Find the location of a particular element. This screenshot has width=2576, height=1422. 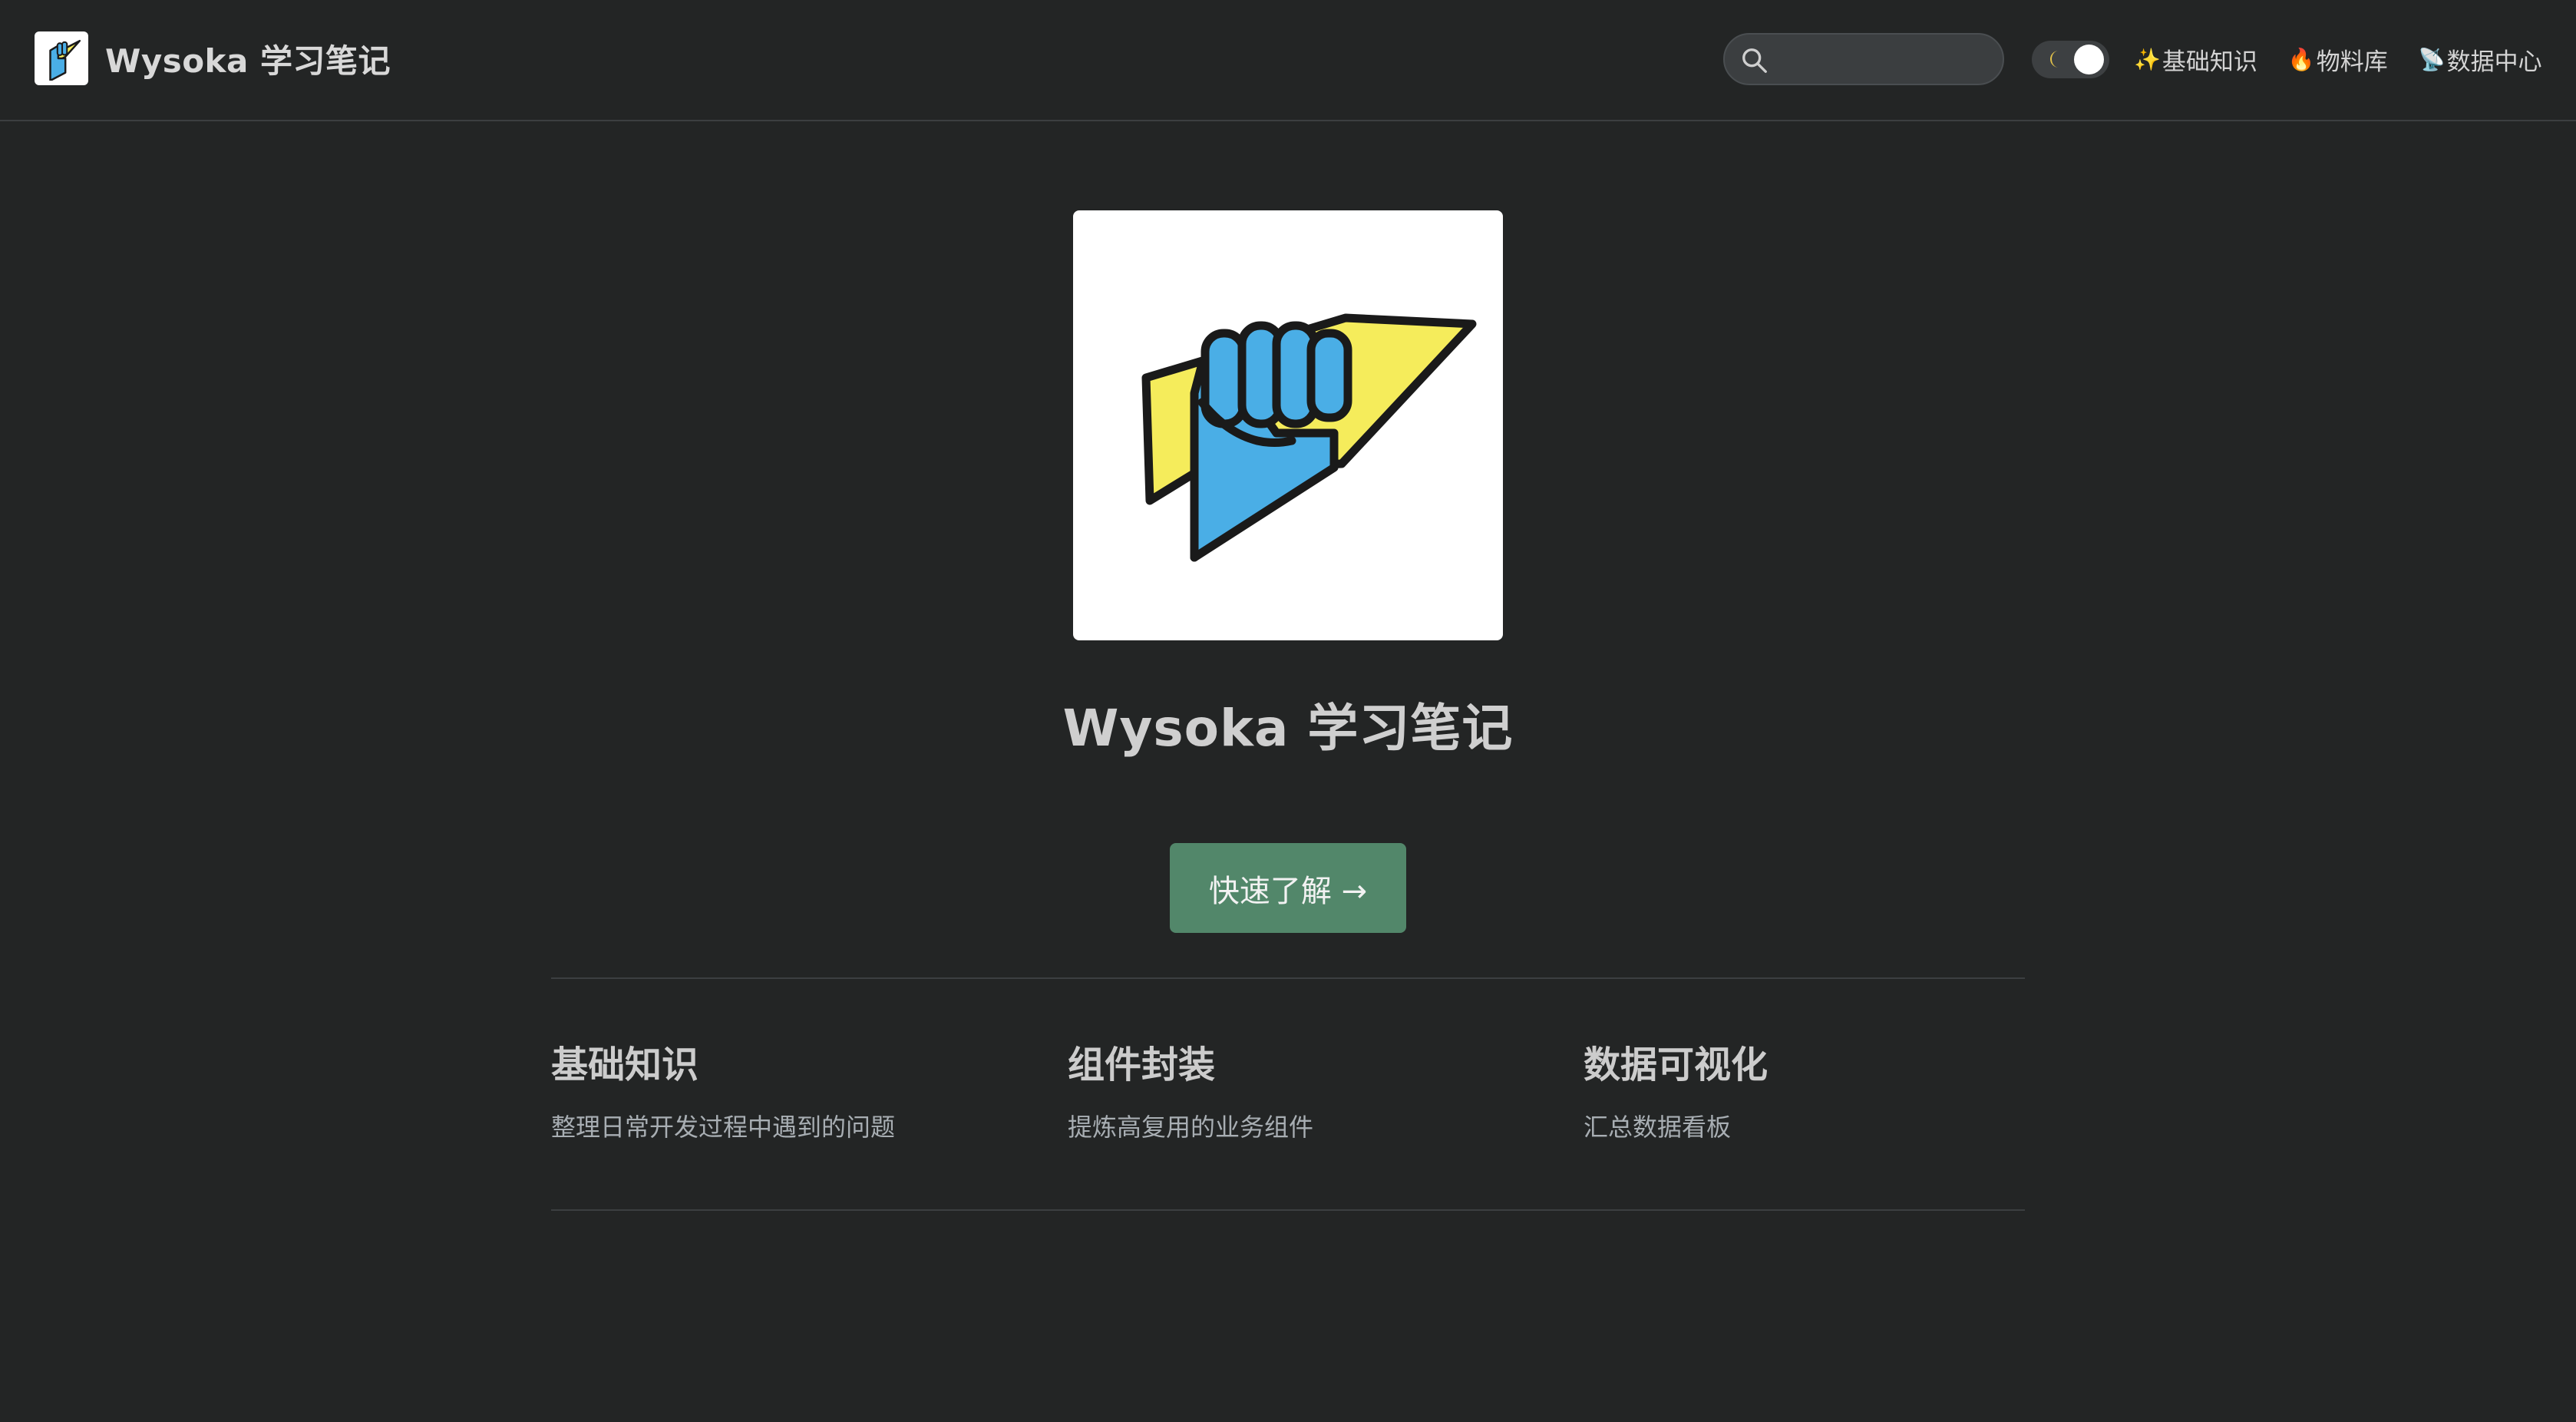

search-input is located at coordinates (1885, 60).